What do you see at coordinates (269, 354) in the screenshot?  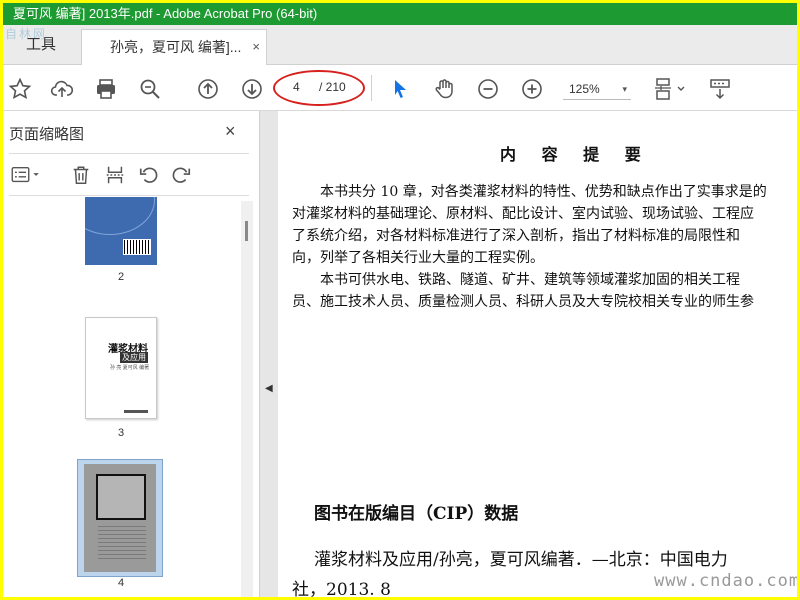 I see `panel-splitter: ◀` at bounding box center [269, 354].